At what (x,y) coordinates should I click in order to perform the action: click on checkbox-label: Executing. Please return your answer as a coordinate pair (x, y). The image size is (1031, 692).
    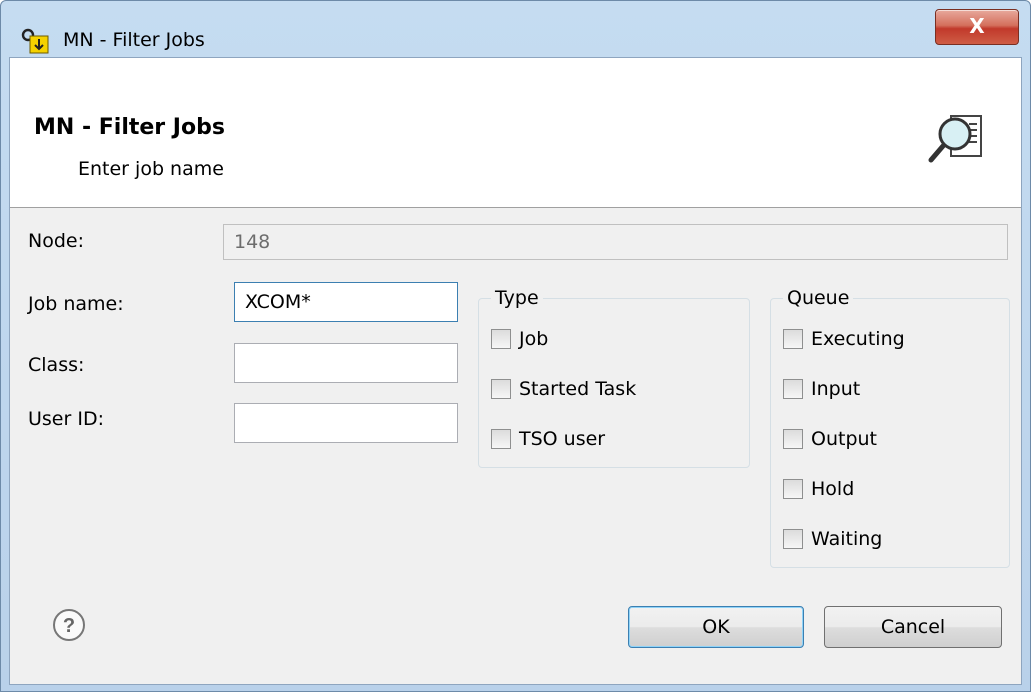
    Looking at the image, I should click on (858, 339).